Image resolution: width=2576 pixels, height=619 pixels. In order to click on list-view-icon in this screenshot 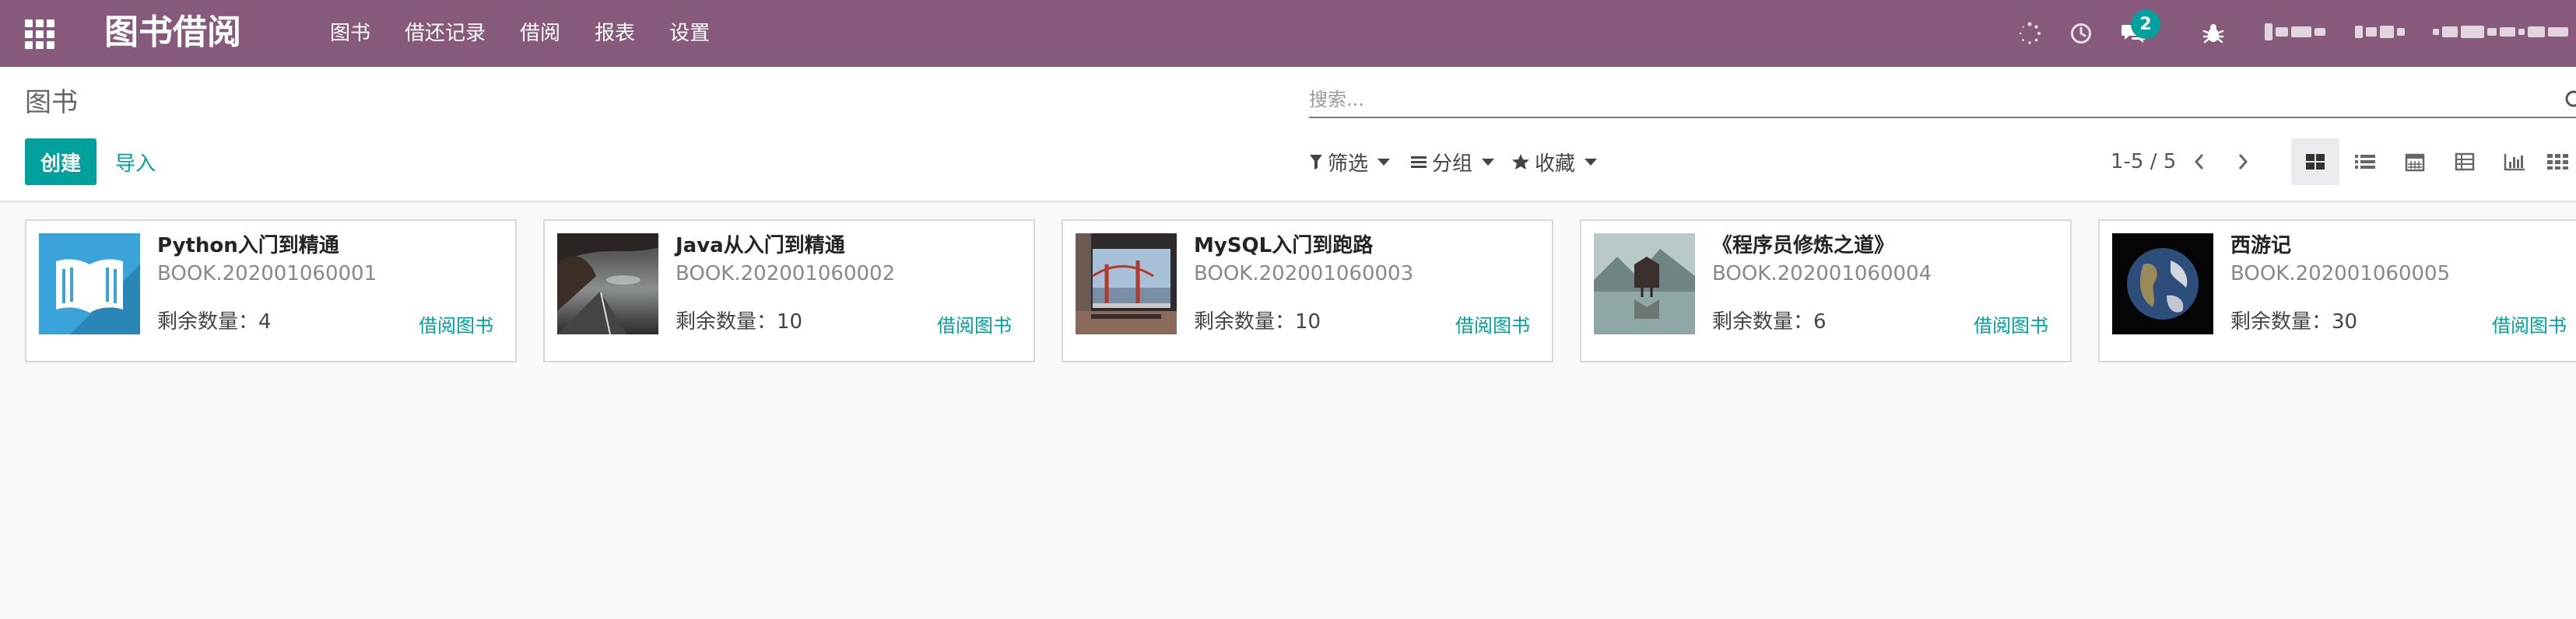, I will do `click(2365, 161)`.